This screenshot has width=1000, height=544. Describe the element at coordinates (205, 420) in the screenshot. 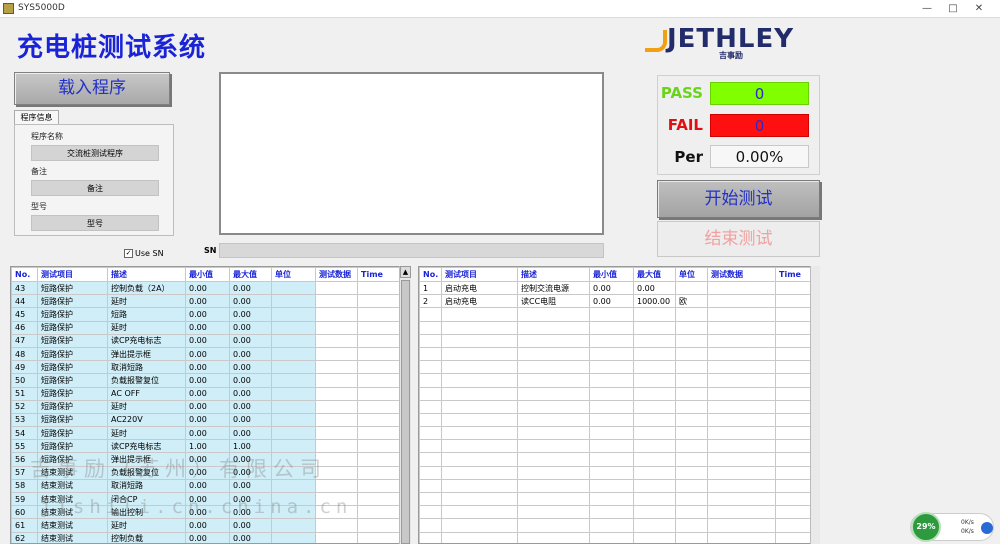

I see `table-row: 53 短路保护 AC220V 0.00 0.00` at that location.